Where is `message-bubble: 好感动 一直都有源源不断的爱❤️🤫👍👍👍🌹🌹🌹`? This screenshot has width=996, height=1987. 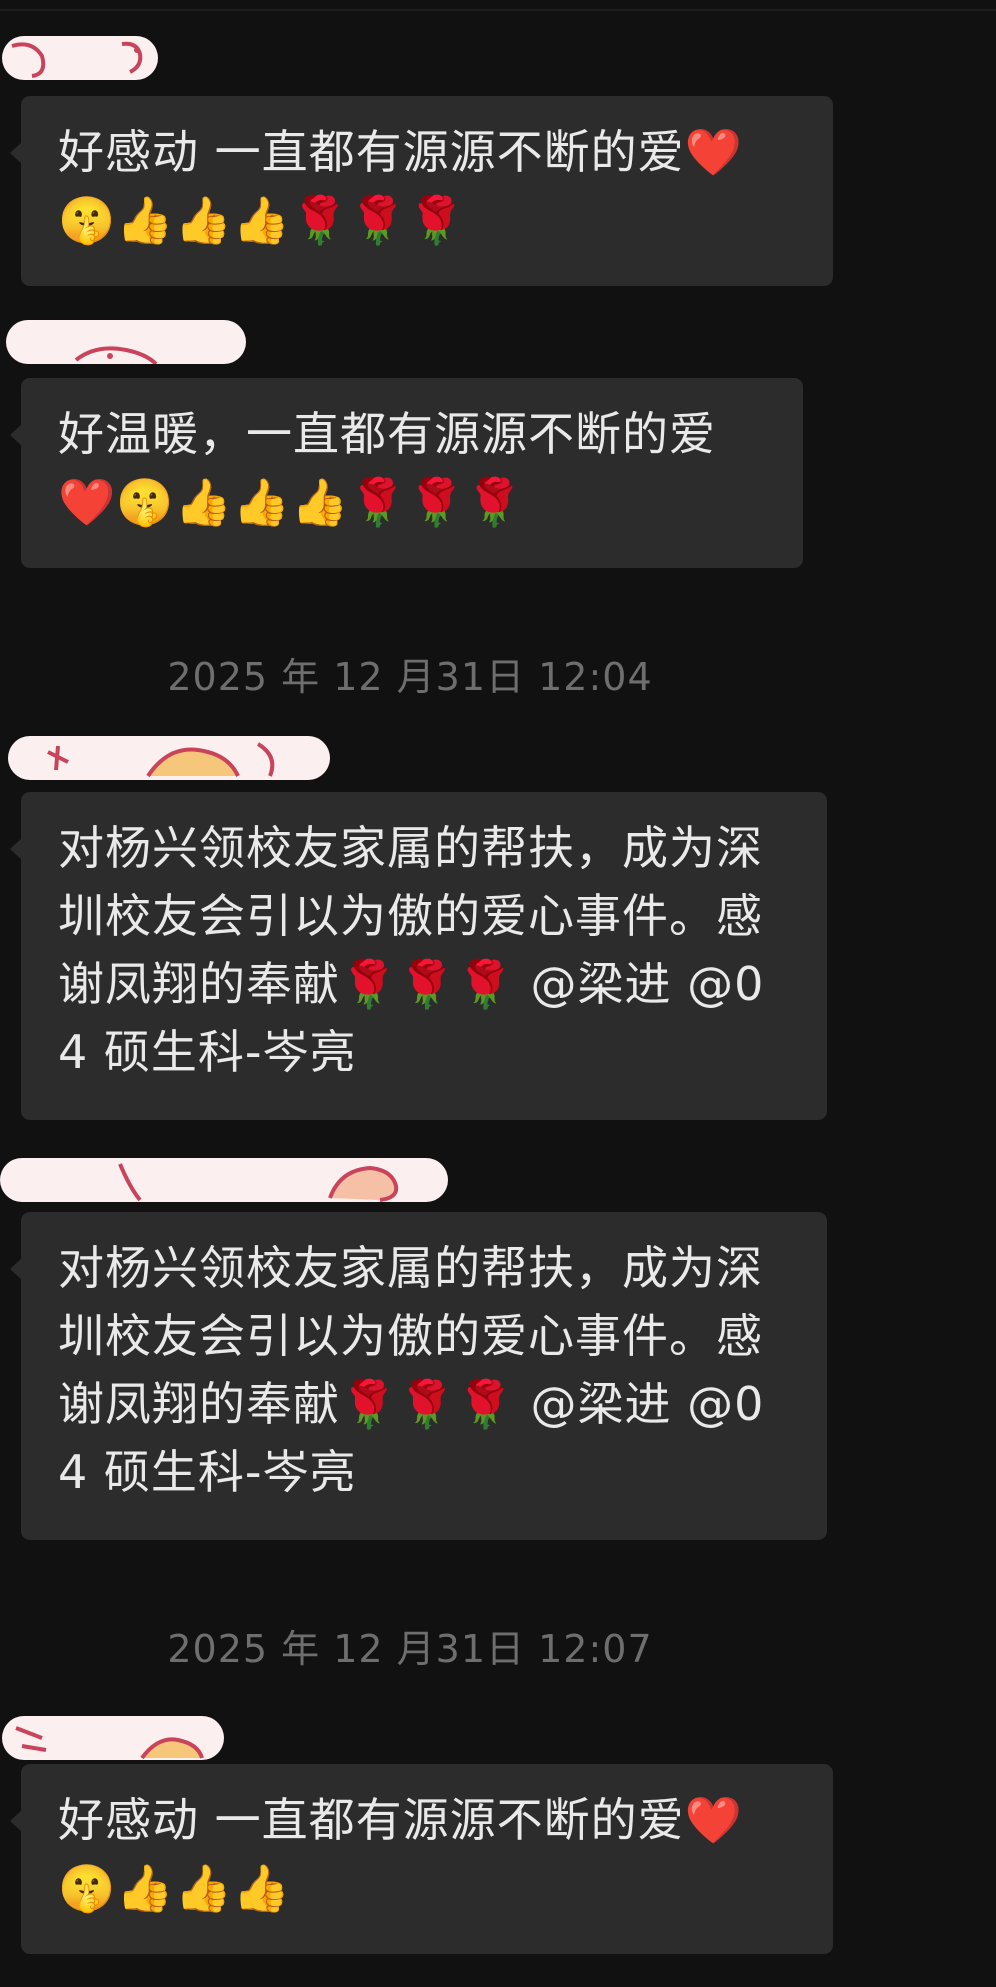 message-bubble: 好感动 一直都有源源不断的爱❤️🤫👍👍👍🌹🌹🌹 is located at coordinates (421, 191).